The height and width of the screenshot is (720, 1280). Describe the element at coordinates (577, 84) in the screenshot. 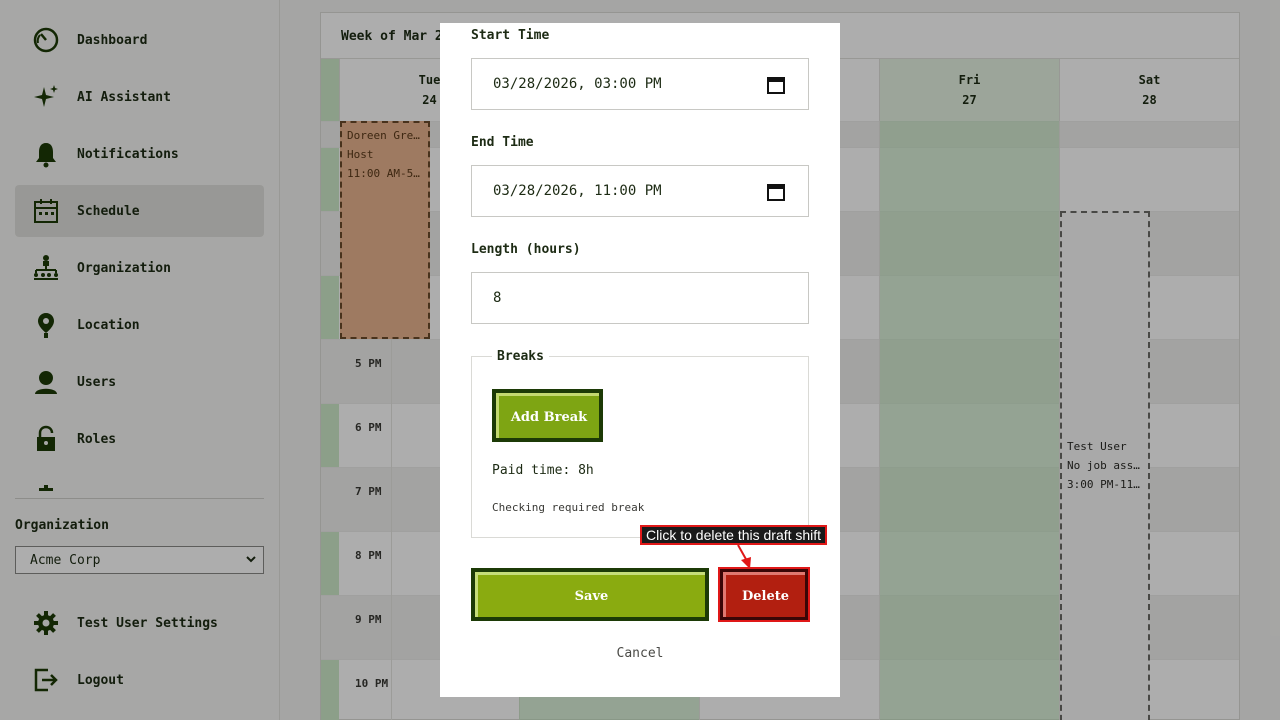

I see `start-time-value: 03/28/2026, 03:00 PM` at that location.